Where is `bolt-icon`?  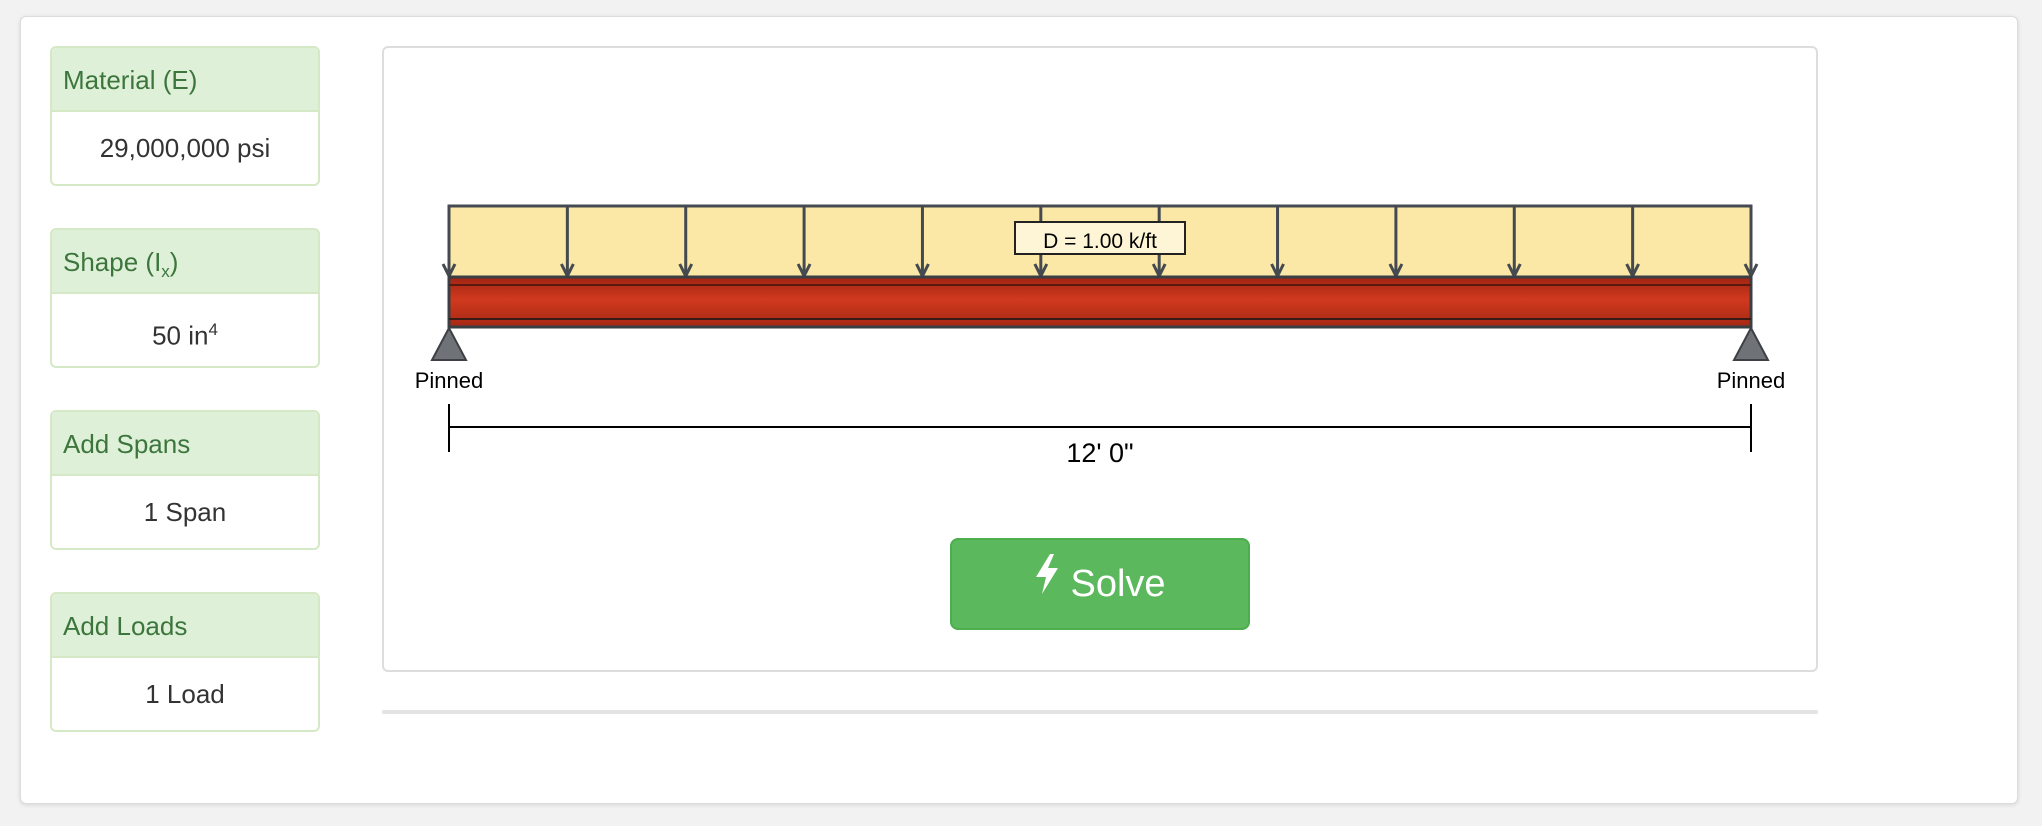 bolt-icon is located at coordinates (1047, 582).